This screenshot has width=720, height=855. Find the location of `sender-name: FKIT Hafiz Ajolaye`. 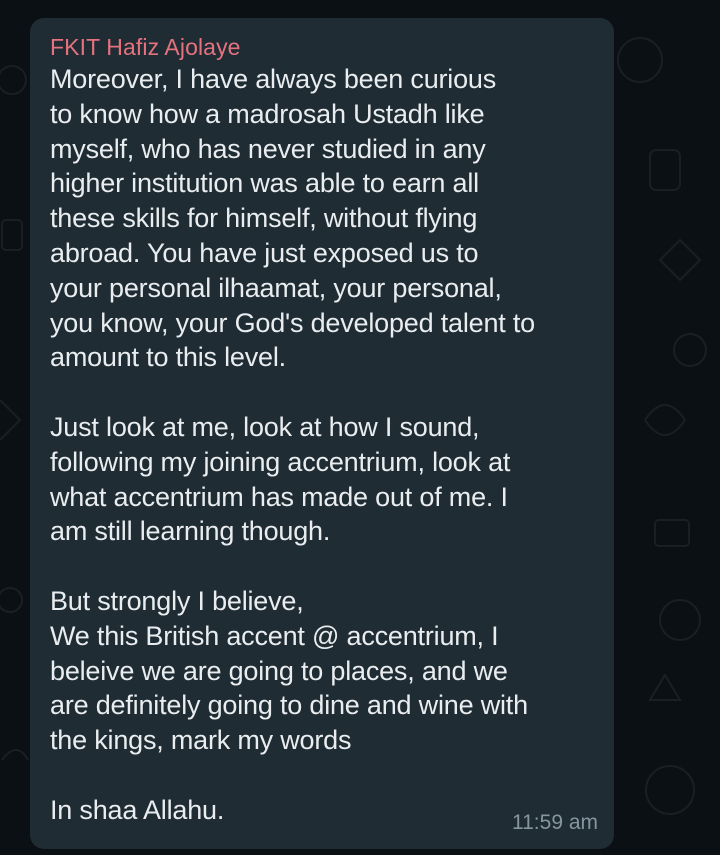

sender-name: FKIT Hafiz Ajolaye is located at coordinates (322, 47).